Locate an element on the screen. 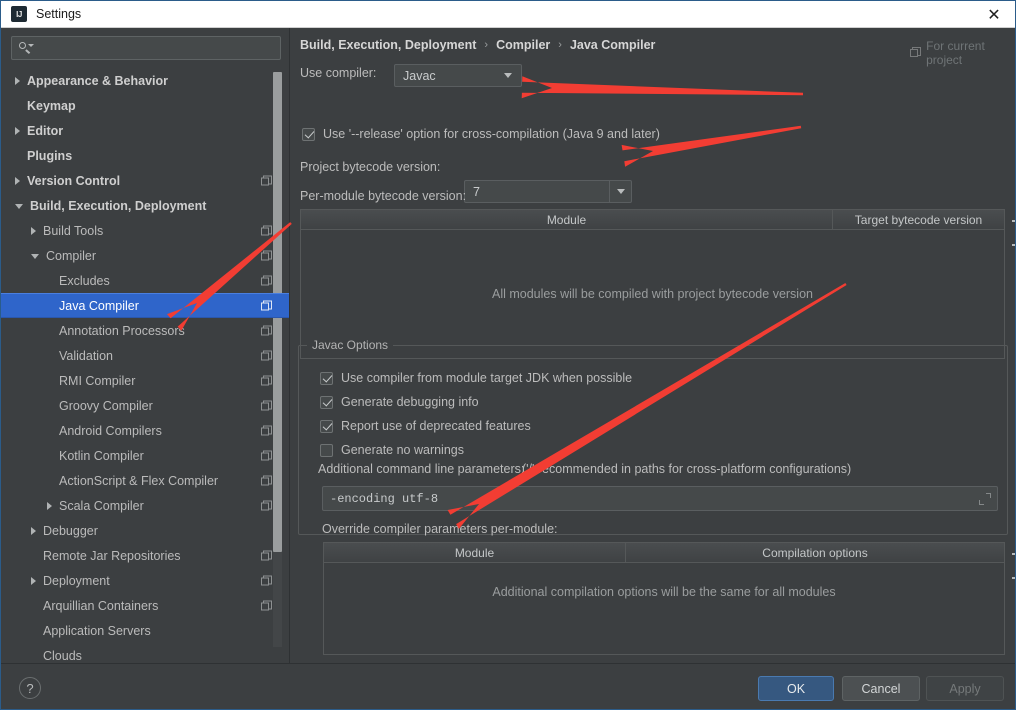  sidebar-item-label: RMI Compiler is located at coordinates (97, 380).